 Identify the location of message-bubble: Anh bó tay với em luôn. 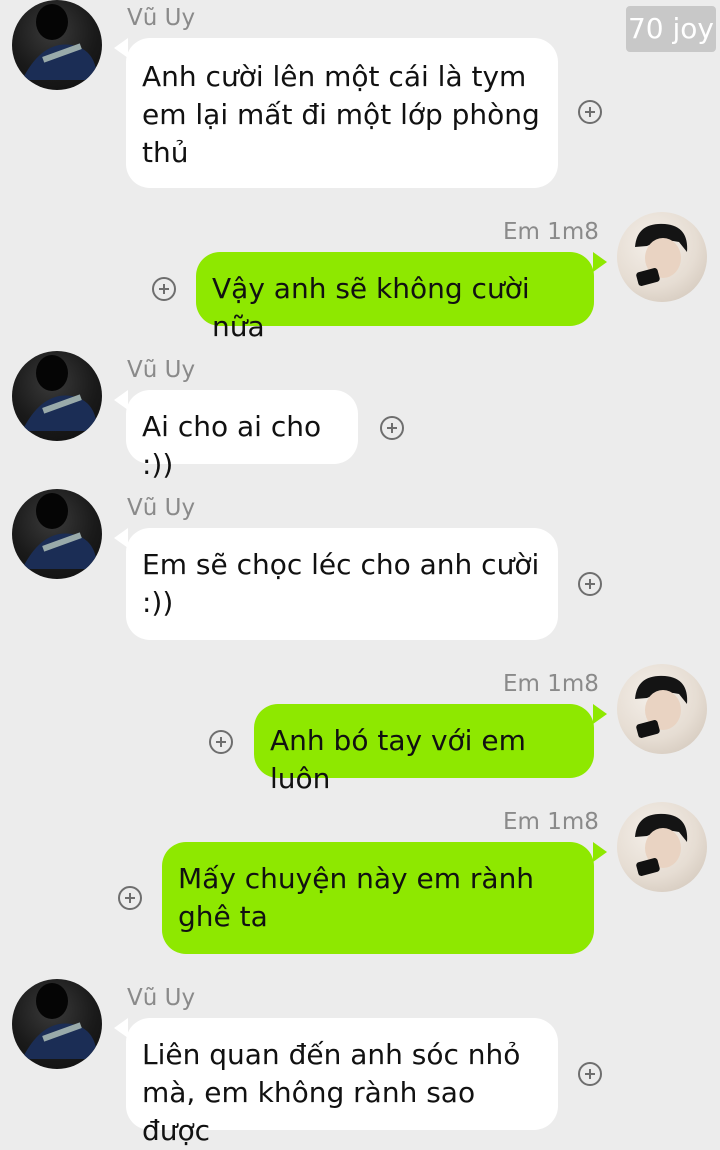
(424, 749).